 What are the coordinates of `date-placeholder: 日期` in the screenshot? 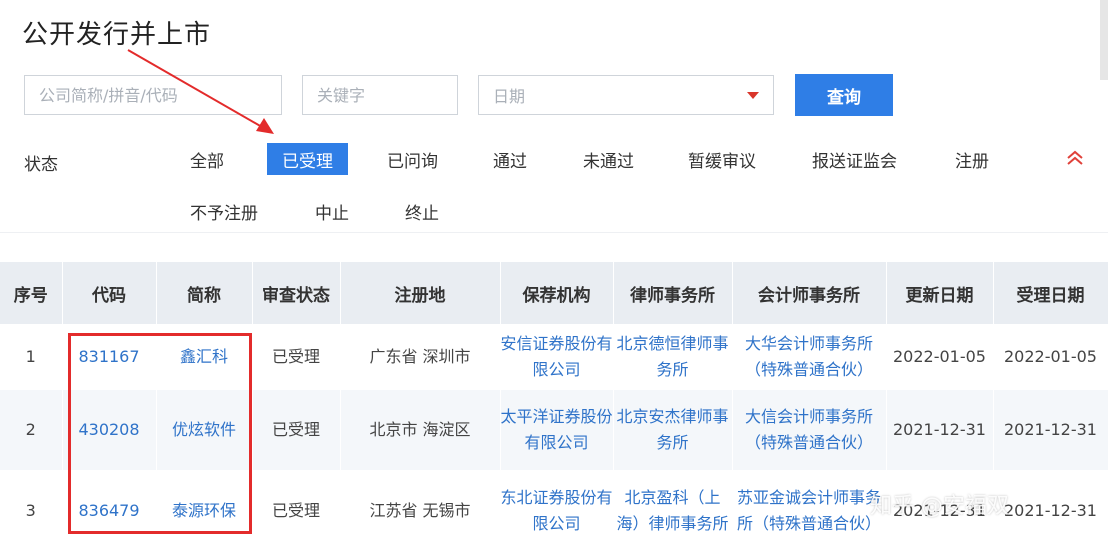 It's located at (509, 96).